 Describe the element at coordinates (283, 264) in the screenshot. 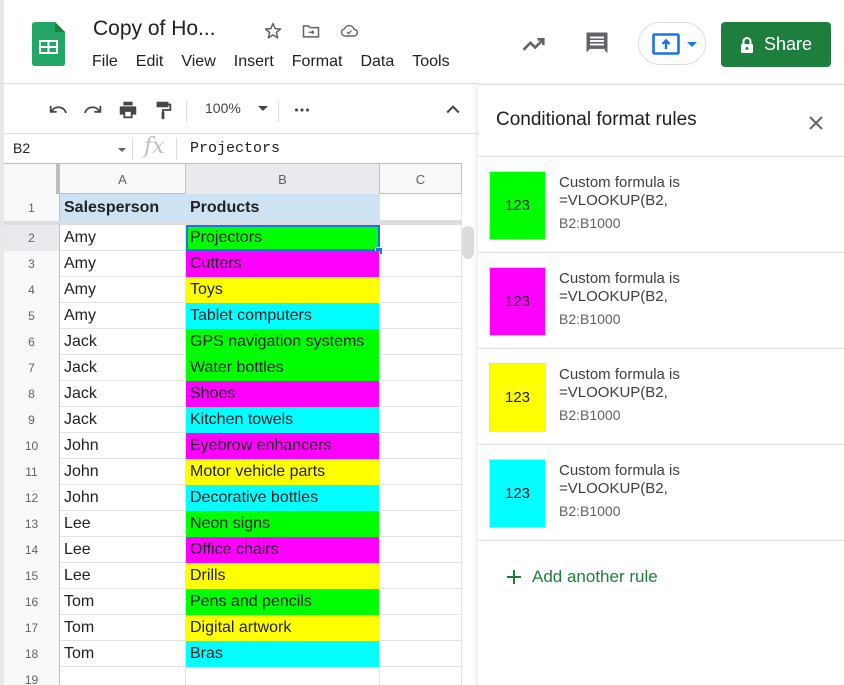

I see `cell-product: Cutters` at that location.